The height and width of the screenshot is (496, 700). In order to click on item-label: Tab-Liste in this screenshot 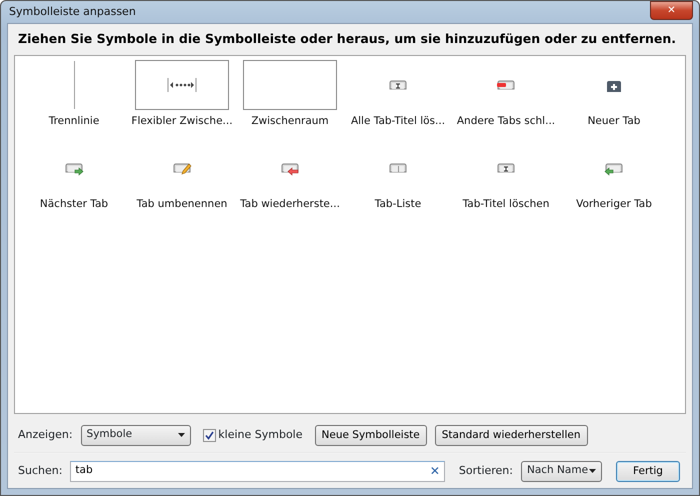, I will do `click(398, 204)`.